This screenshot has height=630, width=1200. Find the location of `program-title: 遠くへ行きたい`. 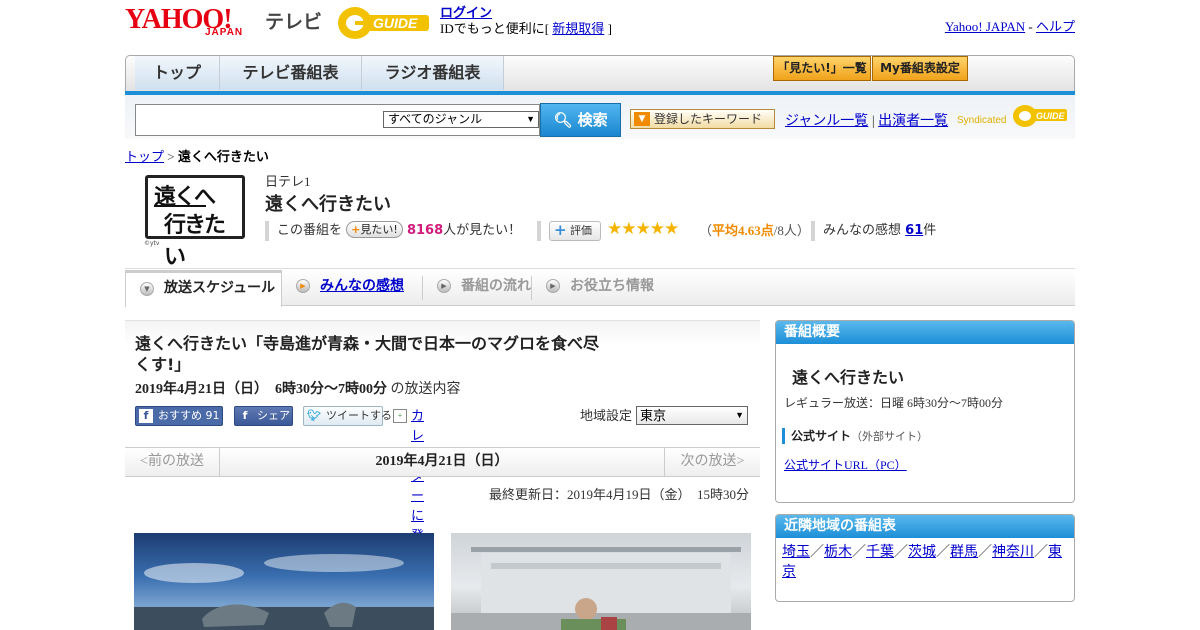

program-title: 遠くへ行きたい is located at coordinates (328, 204).